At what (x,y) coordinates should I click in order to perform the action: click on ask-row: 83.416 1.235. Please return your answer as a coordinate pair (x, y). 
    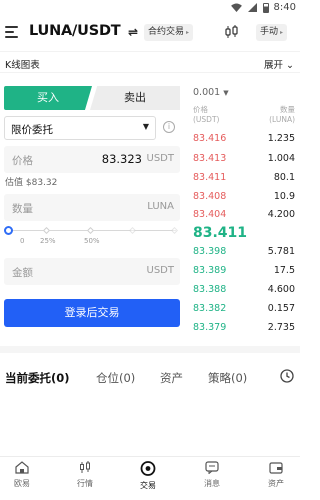
    Looking at the image, I should click on (244, 139).